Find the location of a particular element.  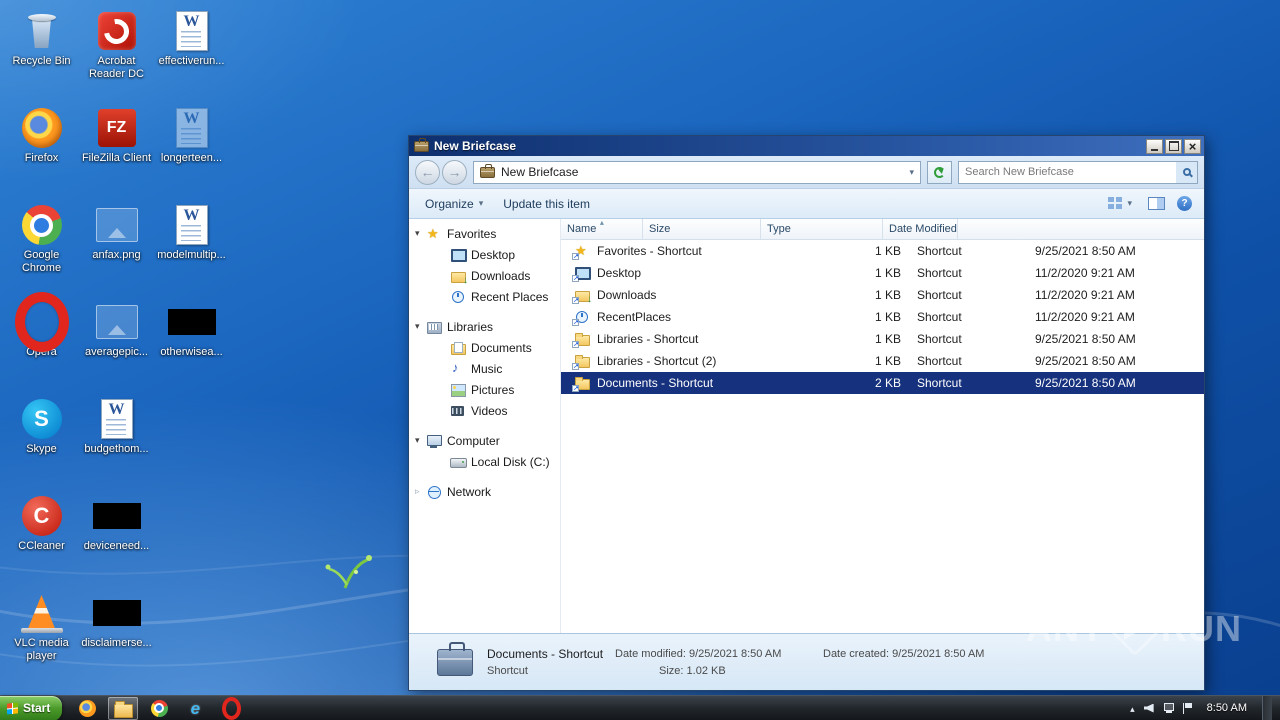

shortcut-overlay-icon is located at coordinates (575, 300).